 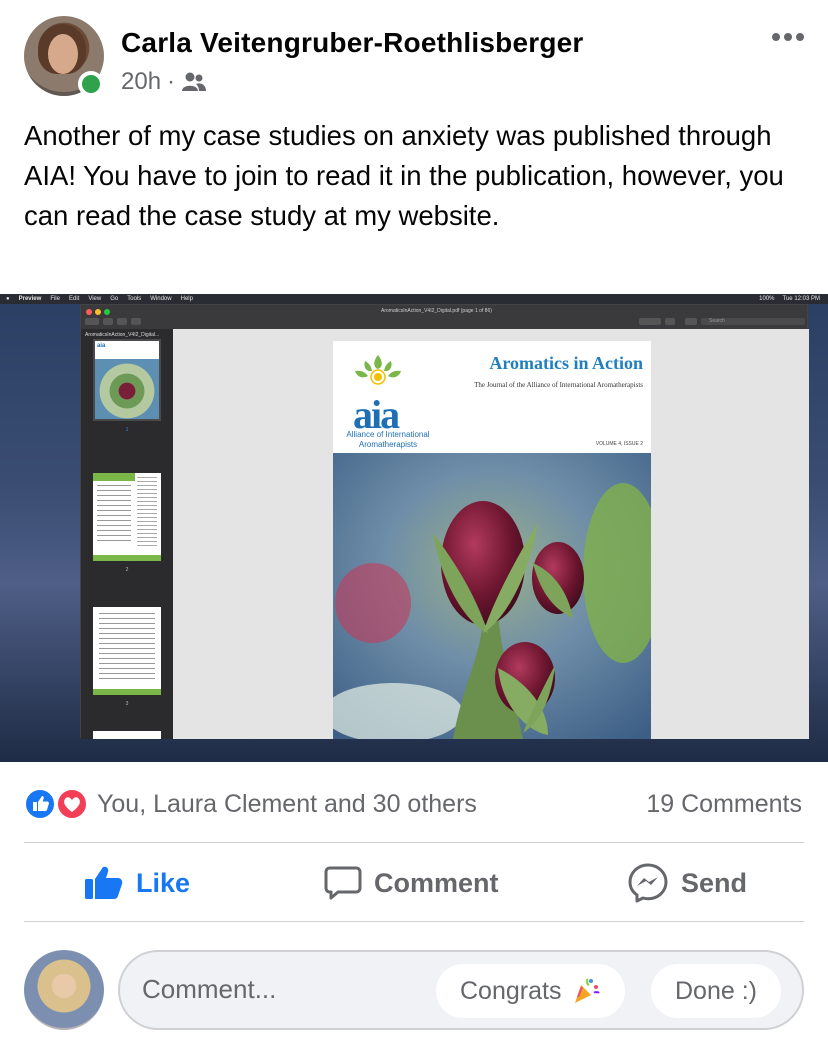 What do you see at coordinates (134, 299) in the screenshot?
I see `menubar-item: Tools` at bounding box center [134, 299].